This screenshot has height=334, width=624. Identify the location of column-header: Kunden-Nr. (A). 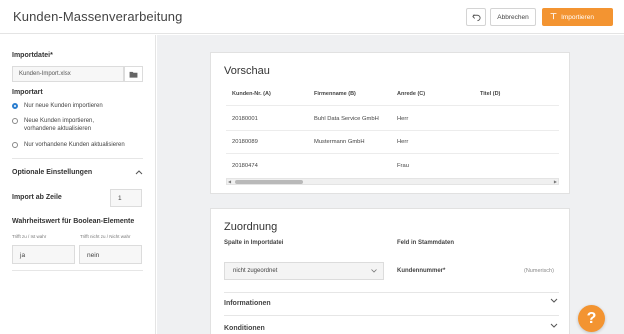
(251, 94).